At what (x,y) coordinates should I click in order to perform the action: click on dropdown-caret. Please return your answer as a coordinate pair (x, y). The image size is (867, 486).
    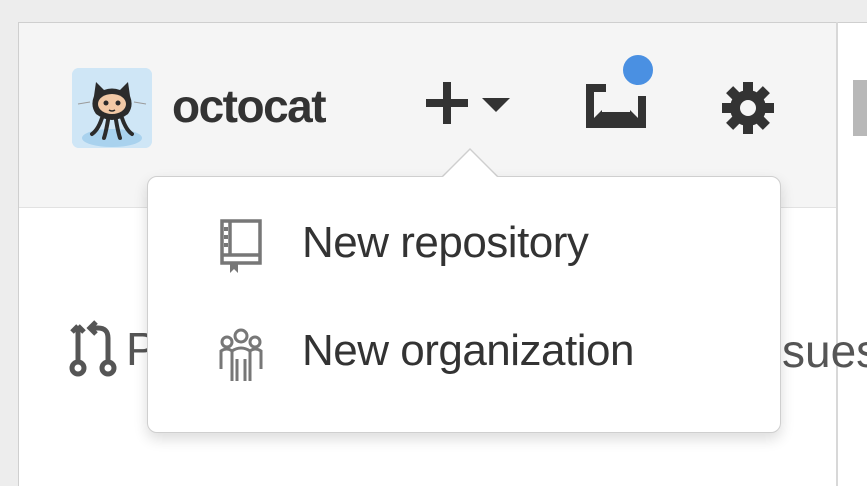
    Looking at the image, I should click on (470, 163).